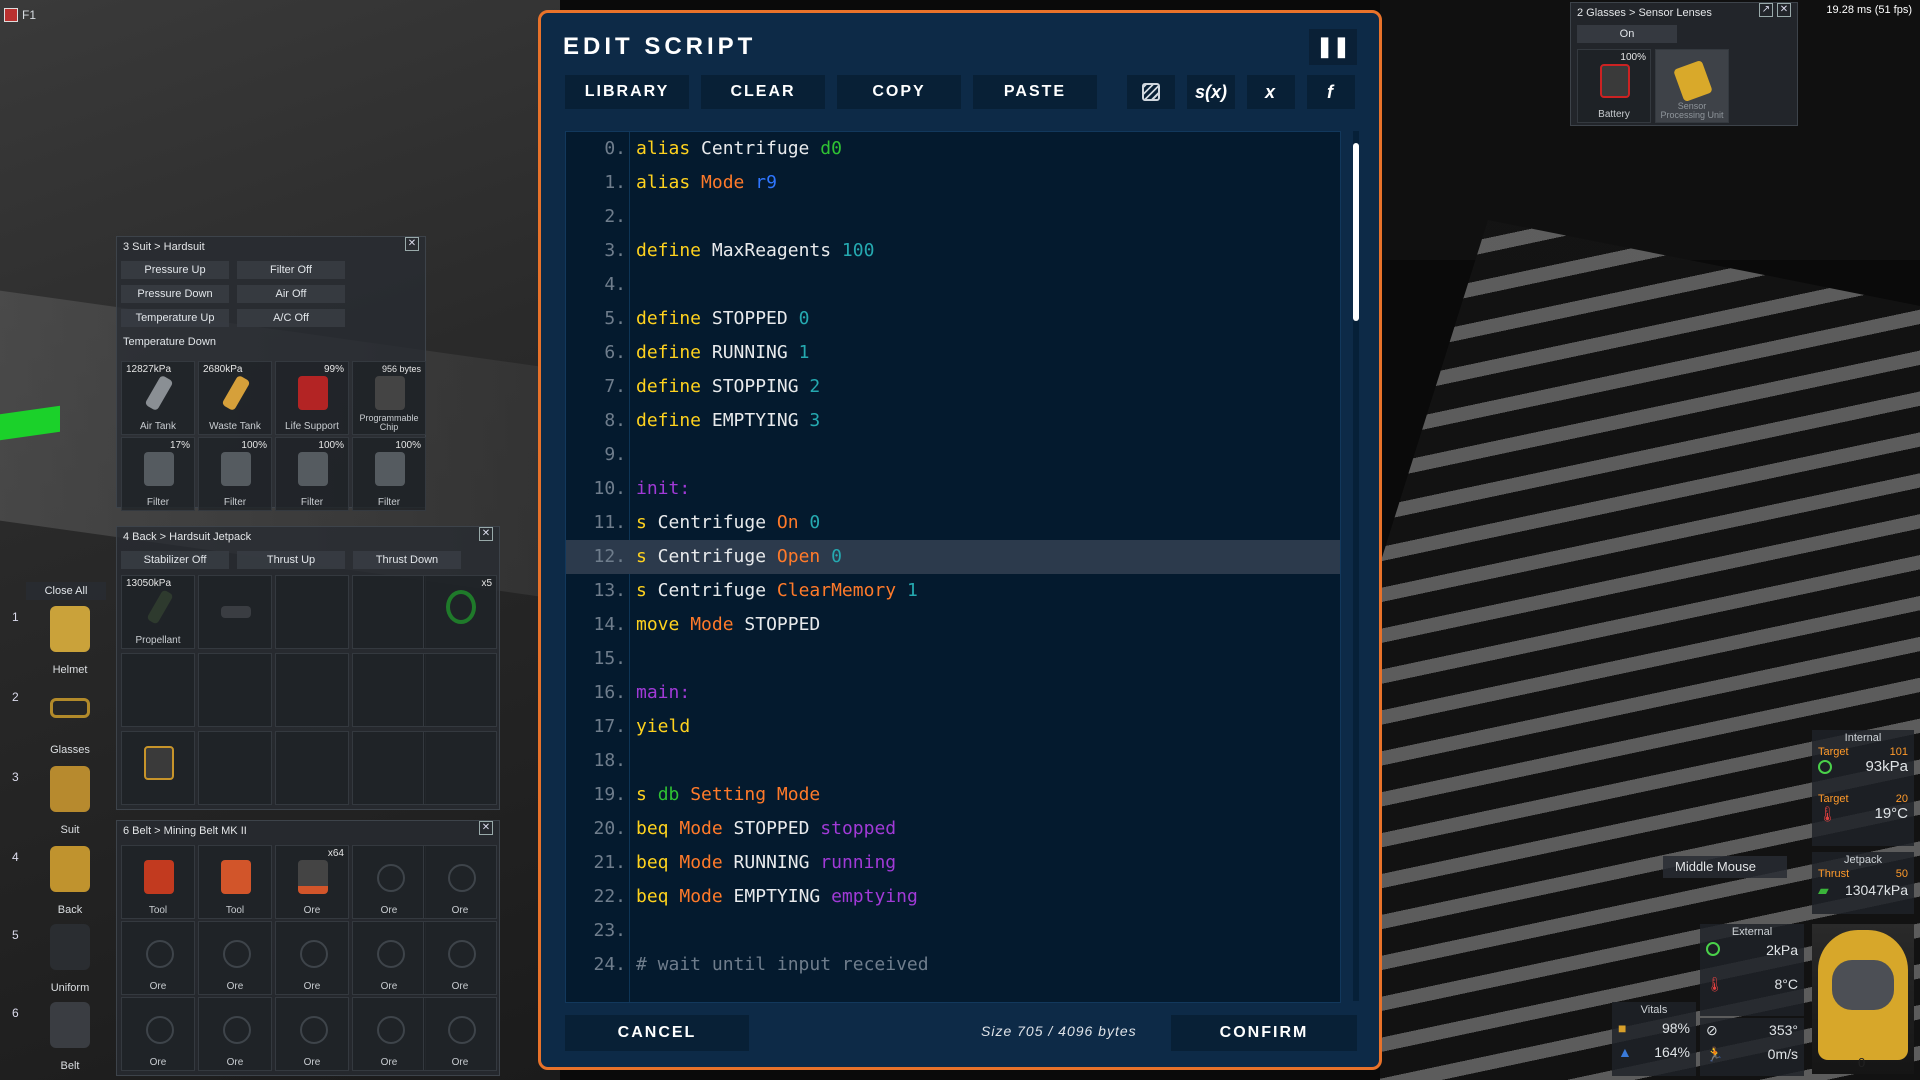 This screenshot has width=1920, height=1080. Describe the element at coordinates (291, 270) in the screenshot. I see `filter-off-button: Filter Off` at that location.